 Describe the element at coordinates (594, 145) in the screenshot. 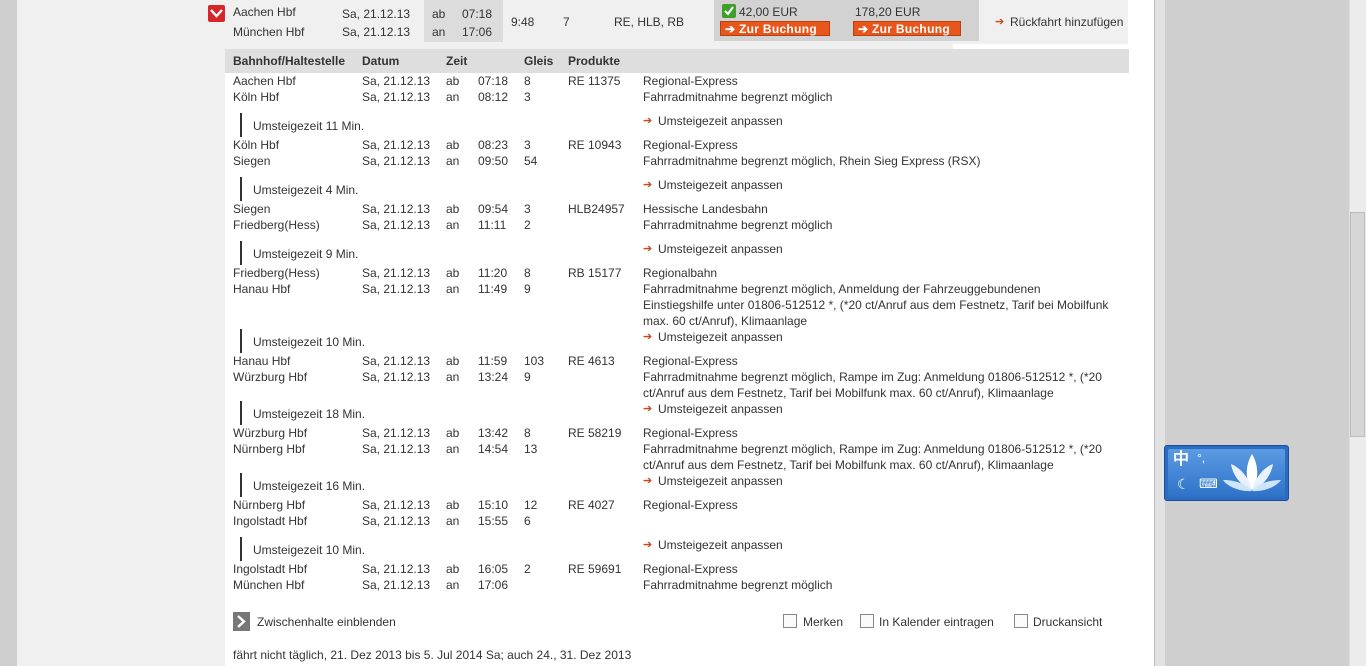

I see `leg-train: RE 10943` at that location.